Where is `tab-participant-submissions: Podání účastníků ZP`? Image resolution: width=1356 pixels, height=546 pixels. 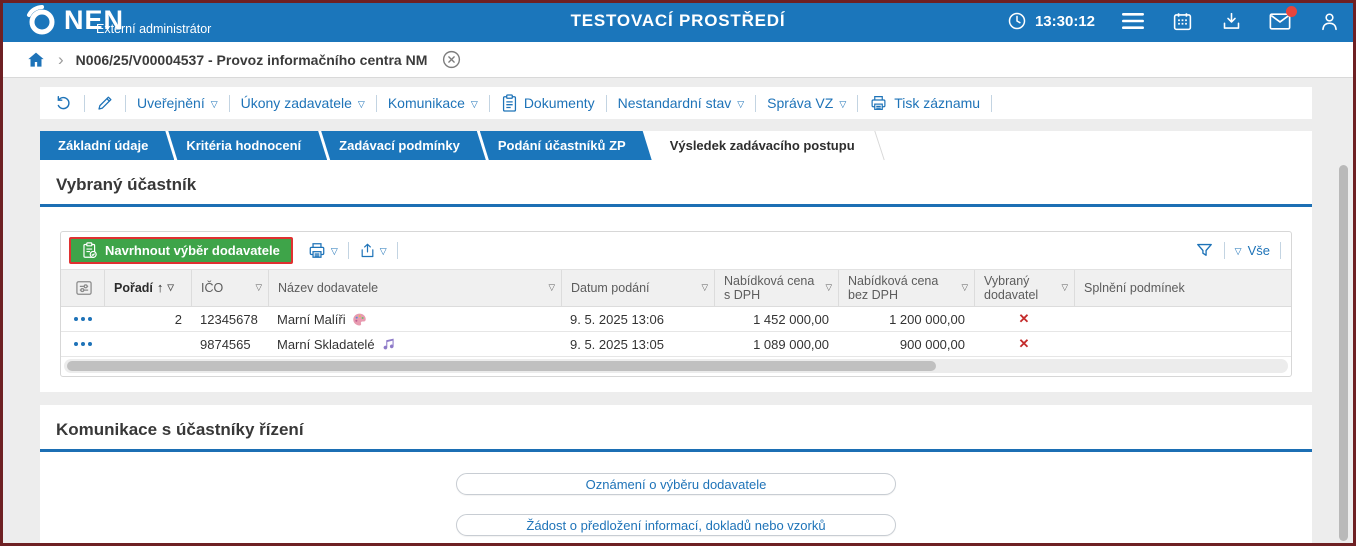 tab-participant-submissions: Podání účastníků ZP is located at coordinates (566, 145).